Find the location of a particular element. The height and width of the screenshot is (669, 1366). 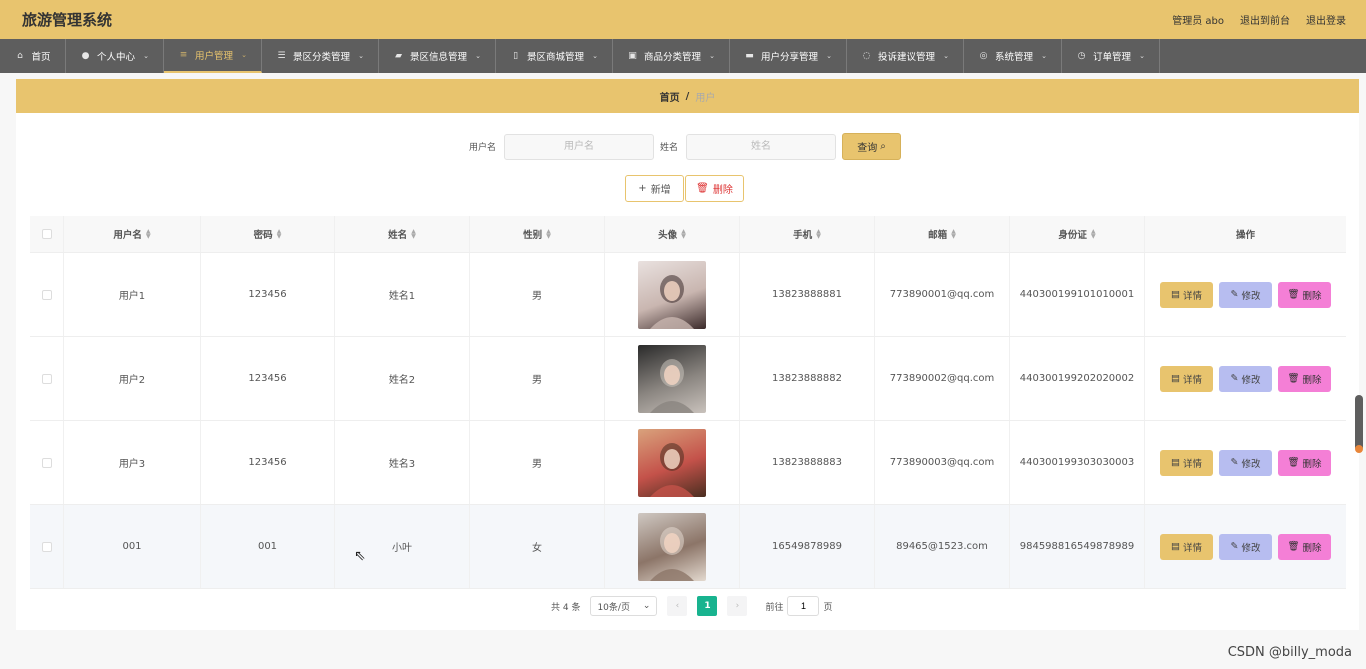

cell-password: 001 is located at coordinates (268, 546).